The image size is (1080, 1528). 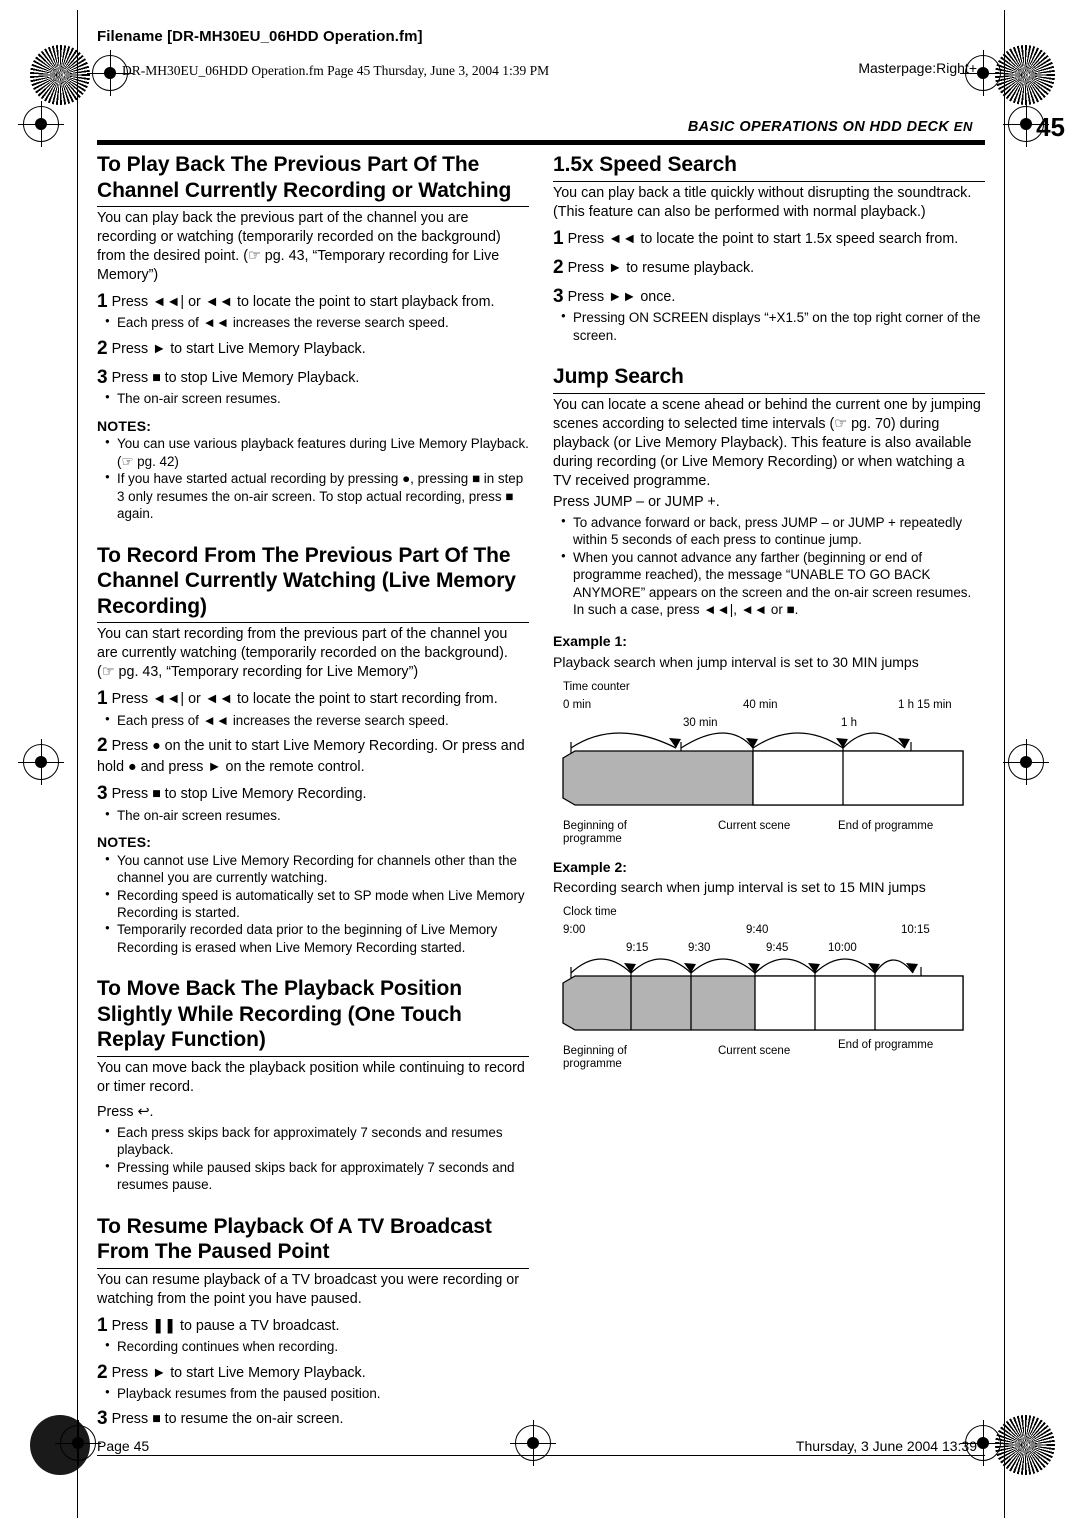 I want to click on example2-axis-title: Clock time, so click(x=590, y=911).